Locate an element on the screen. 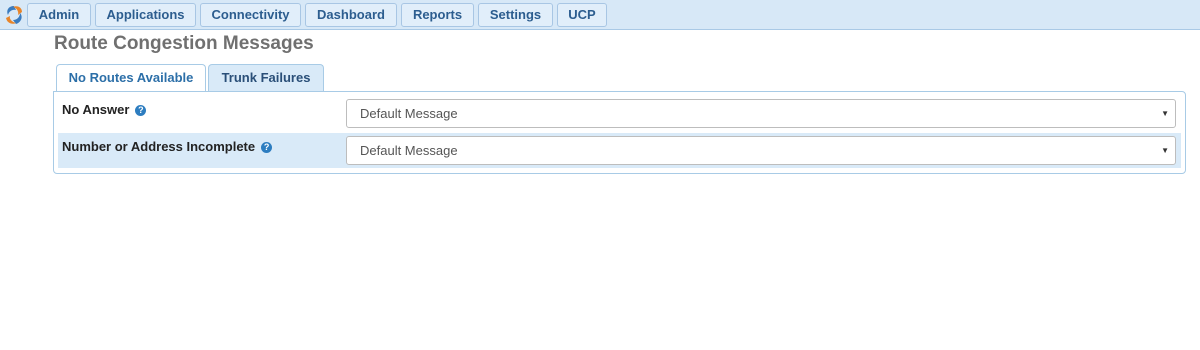 Image resolution: width=1200 pixels, height=350 pixels. no-answer-label: No Answer is located at coordinates (96, 109).